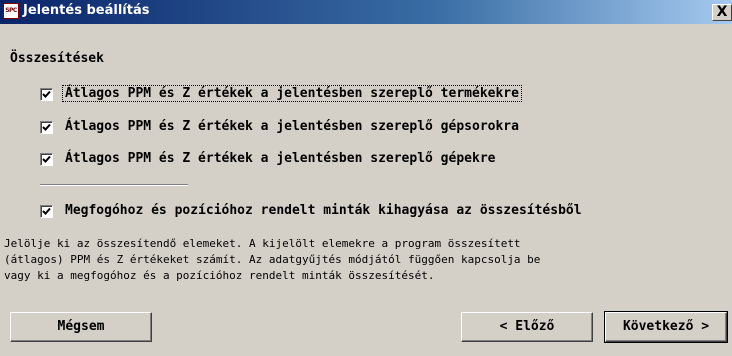 The height and width of the screenshot is (356, 732). Describe the element at coordinates (366, 12) in the screenshot. I see `title-bar: SPC Jelentés beállítás X` at that location.